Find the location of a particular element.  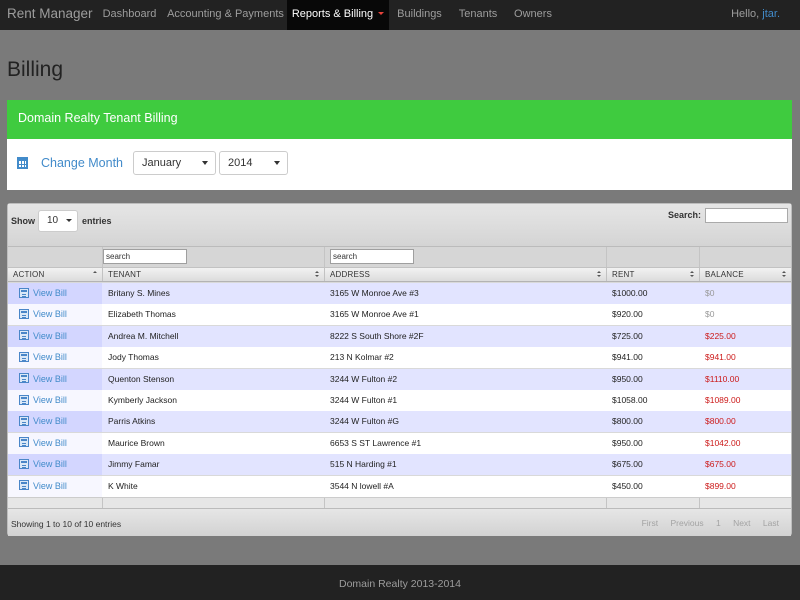

col-header-balance: BALANCE is located at coordinates (745, 274).